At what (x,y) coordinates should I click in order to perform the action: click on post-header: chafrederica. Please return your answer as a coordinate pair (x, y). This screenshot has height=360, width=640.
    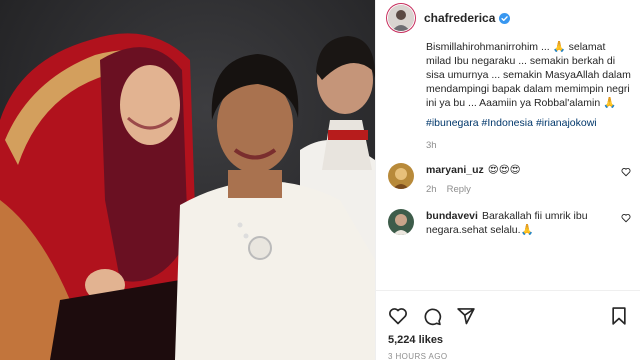
    Looking at the image, I should click on (508, 18).